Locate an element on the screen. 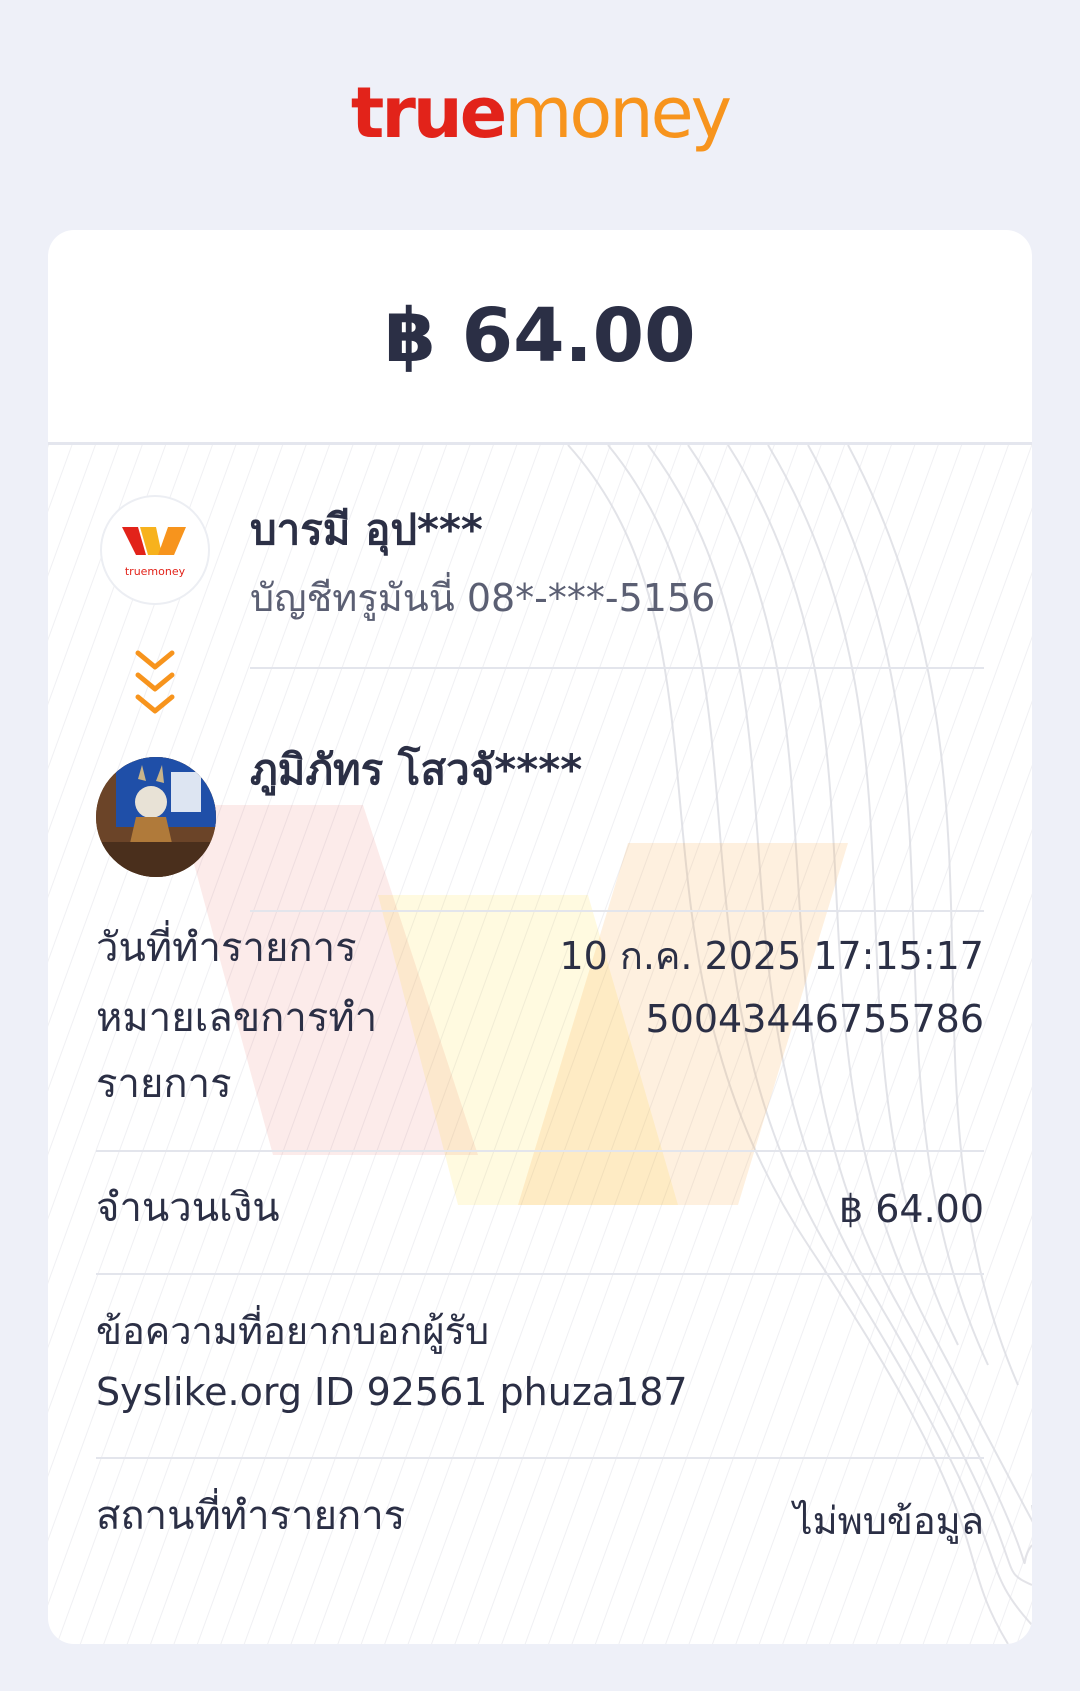  sender-account: บัญชีทรูมันนี่ 08*-***-5156 is located at coordinates (483, 598).